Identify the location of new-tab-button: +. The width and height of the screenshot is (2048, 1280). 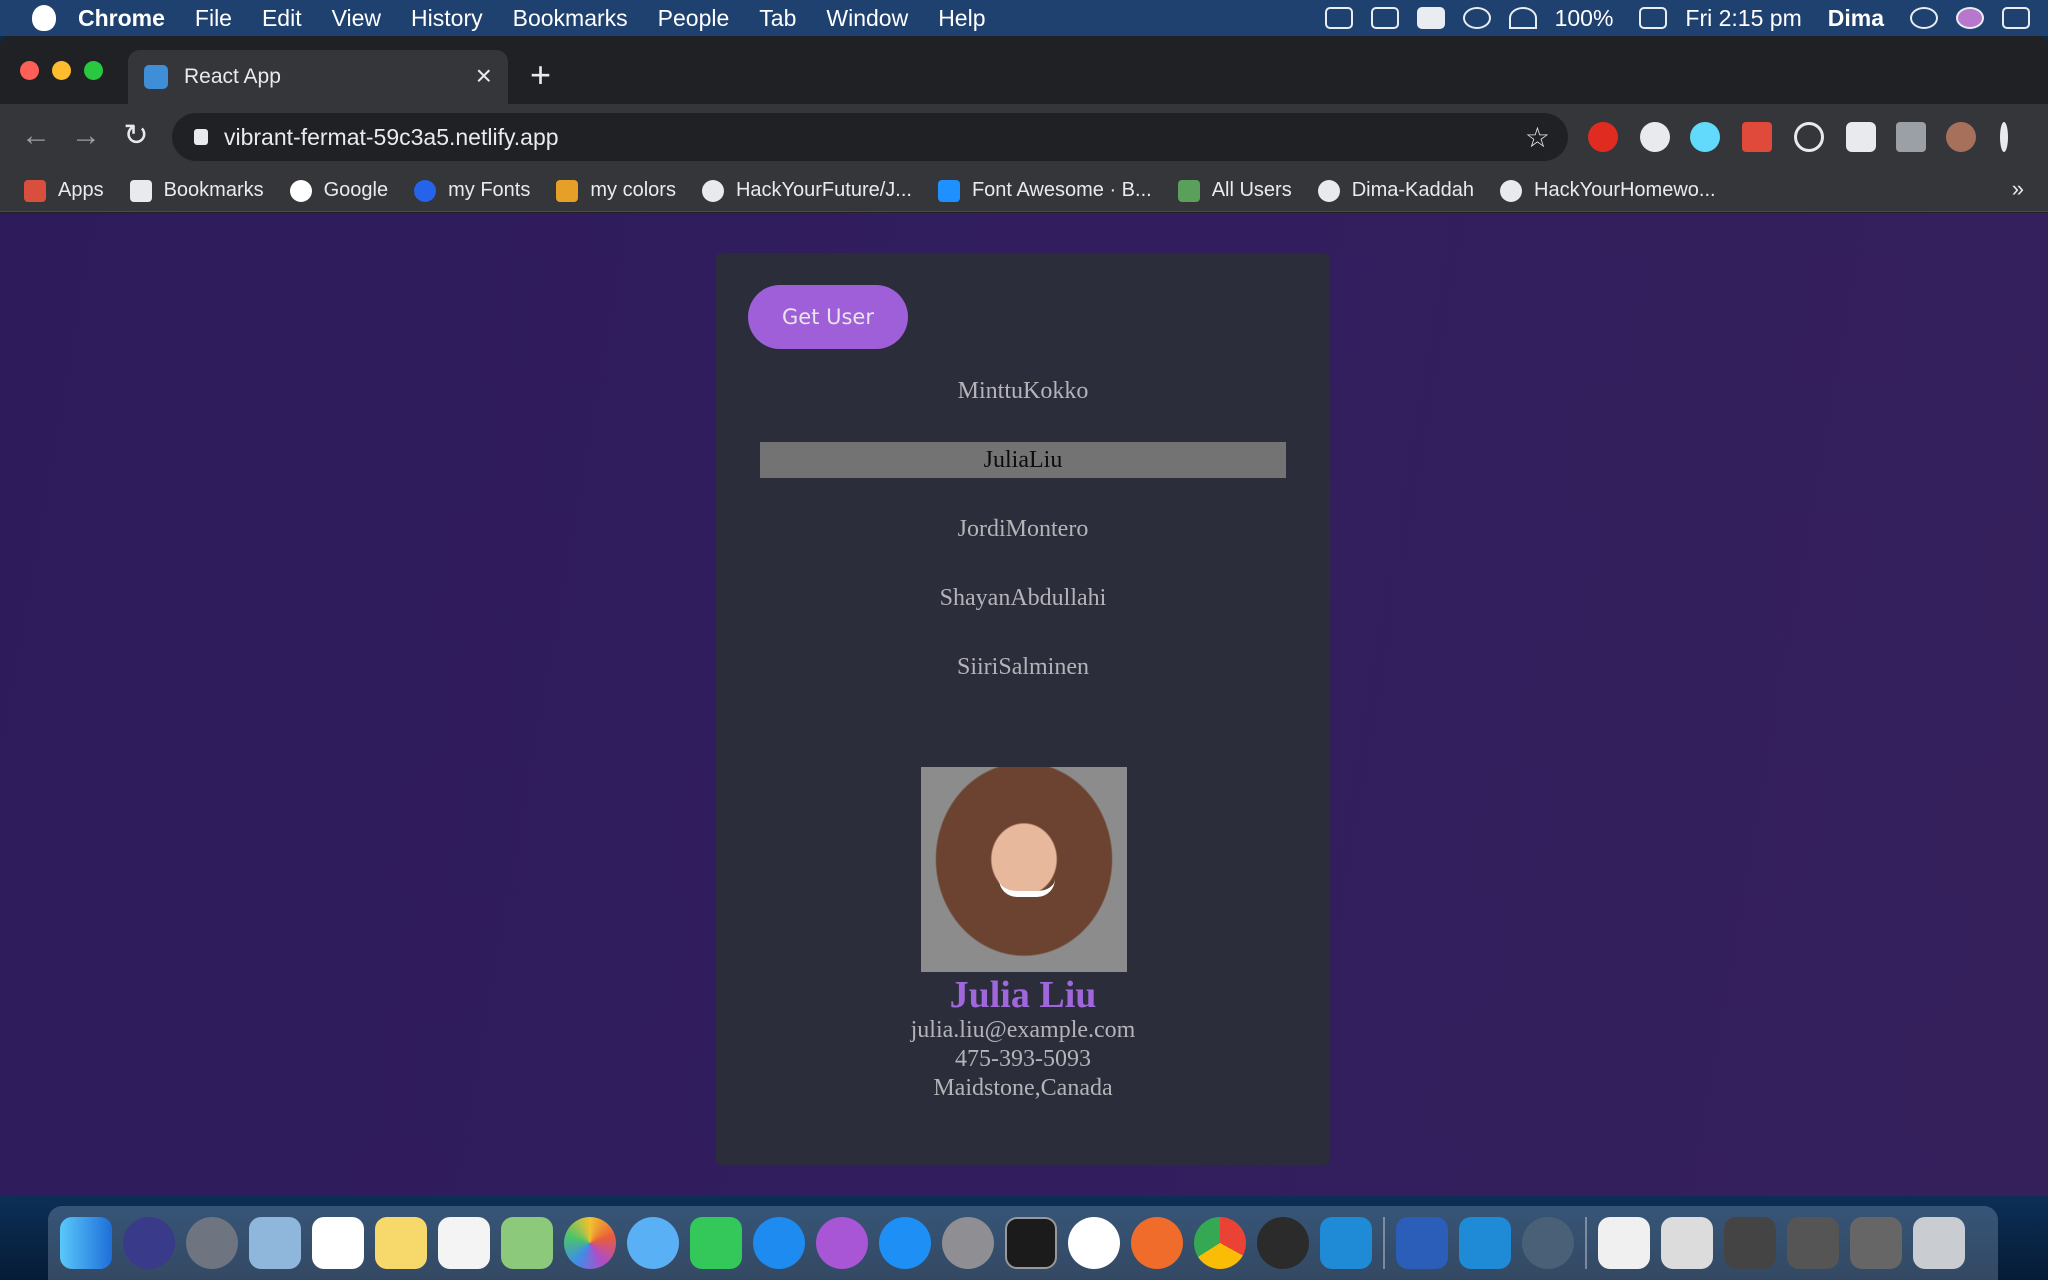
(540, 75).